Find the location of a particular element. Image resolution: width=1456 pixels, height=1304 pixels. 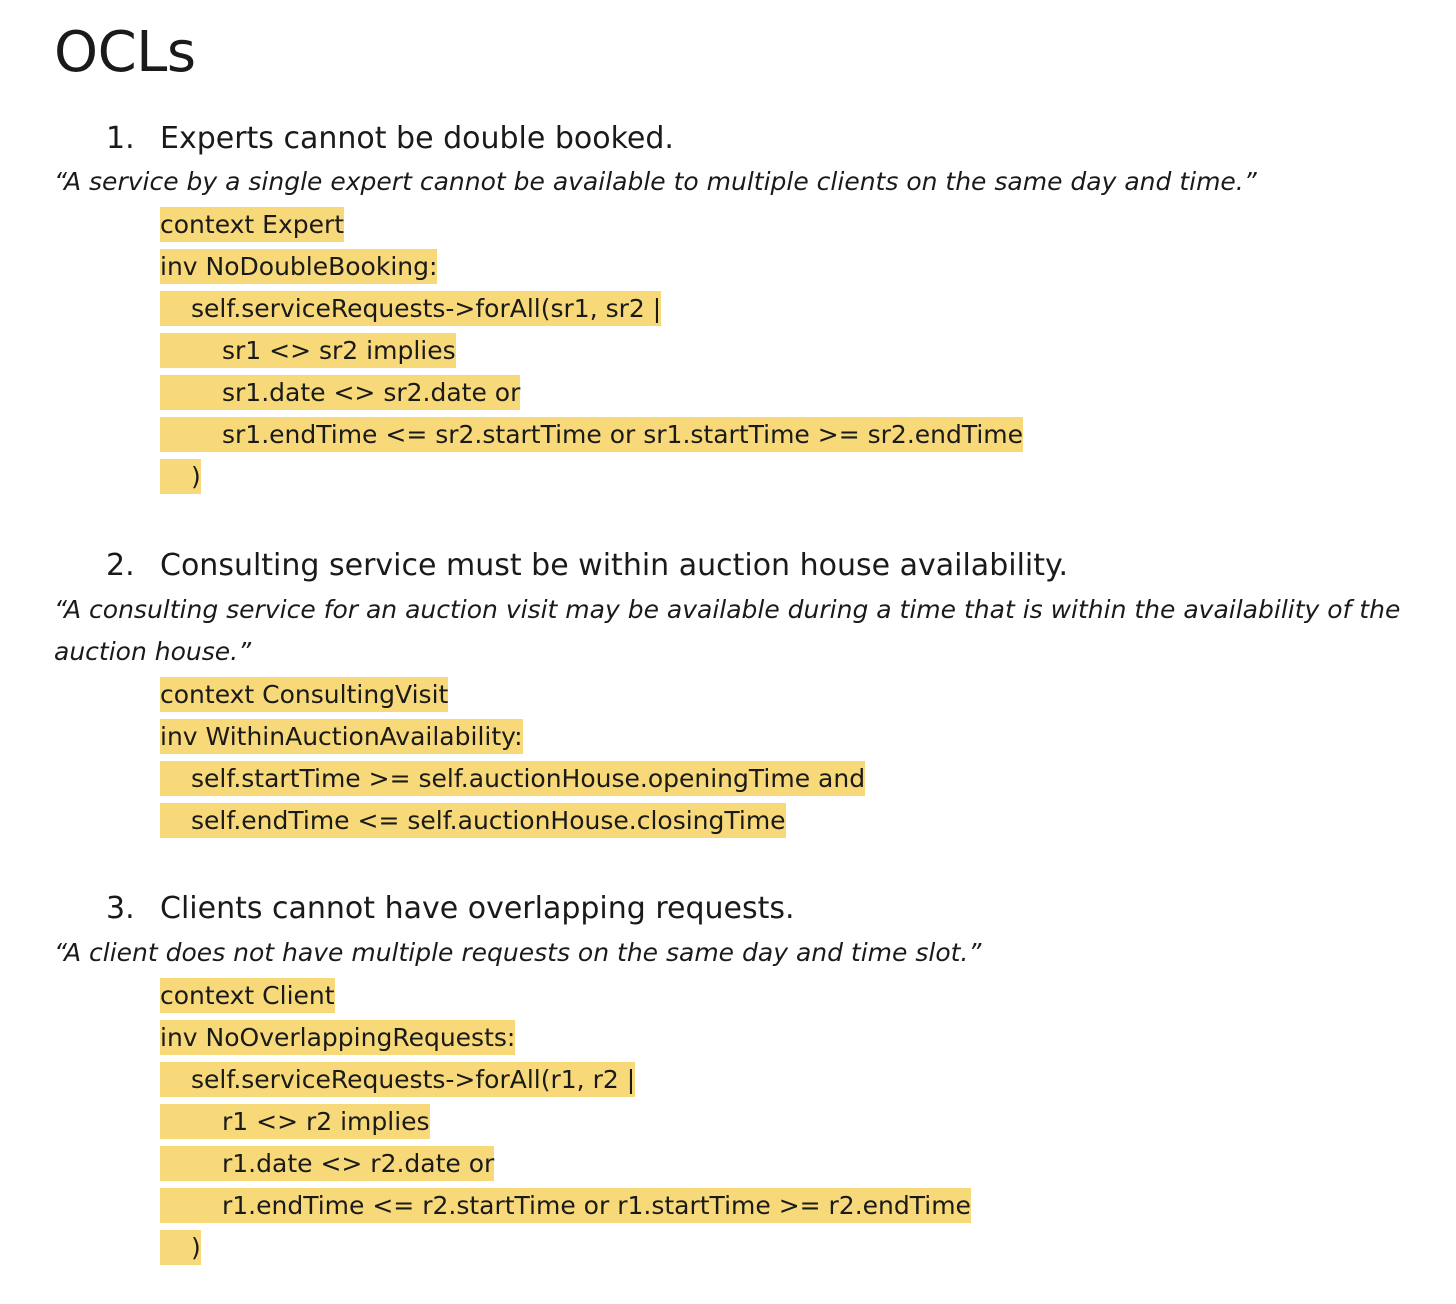

code-line: self.serviceRequests->forAll(sr1, sr2 | is located at coordinates (591, 308).